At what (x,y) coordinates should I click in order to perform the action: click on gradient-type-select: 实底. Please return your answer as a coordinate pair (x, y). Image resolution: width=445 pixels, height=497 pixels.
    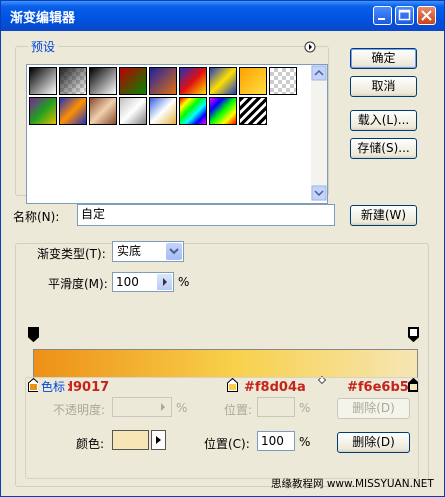
    Looking at the image, I should click on (148, 251).